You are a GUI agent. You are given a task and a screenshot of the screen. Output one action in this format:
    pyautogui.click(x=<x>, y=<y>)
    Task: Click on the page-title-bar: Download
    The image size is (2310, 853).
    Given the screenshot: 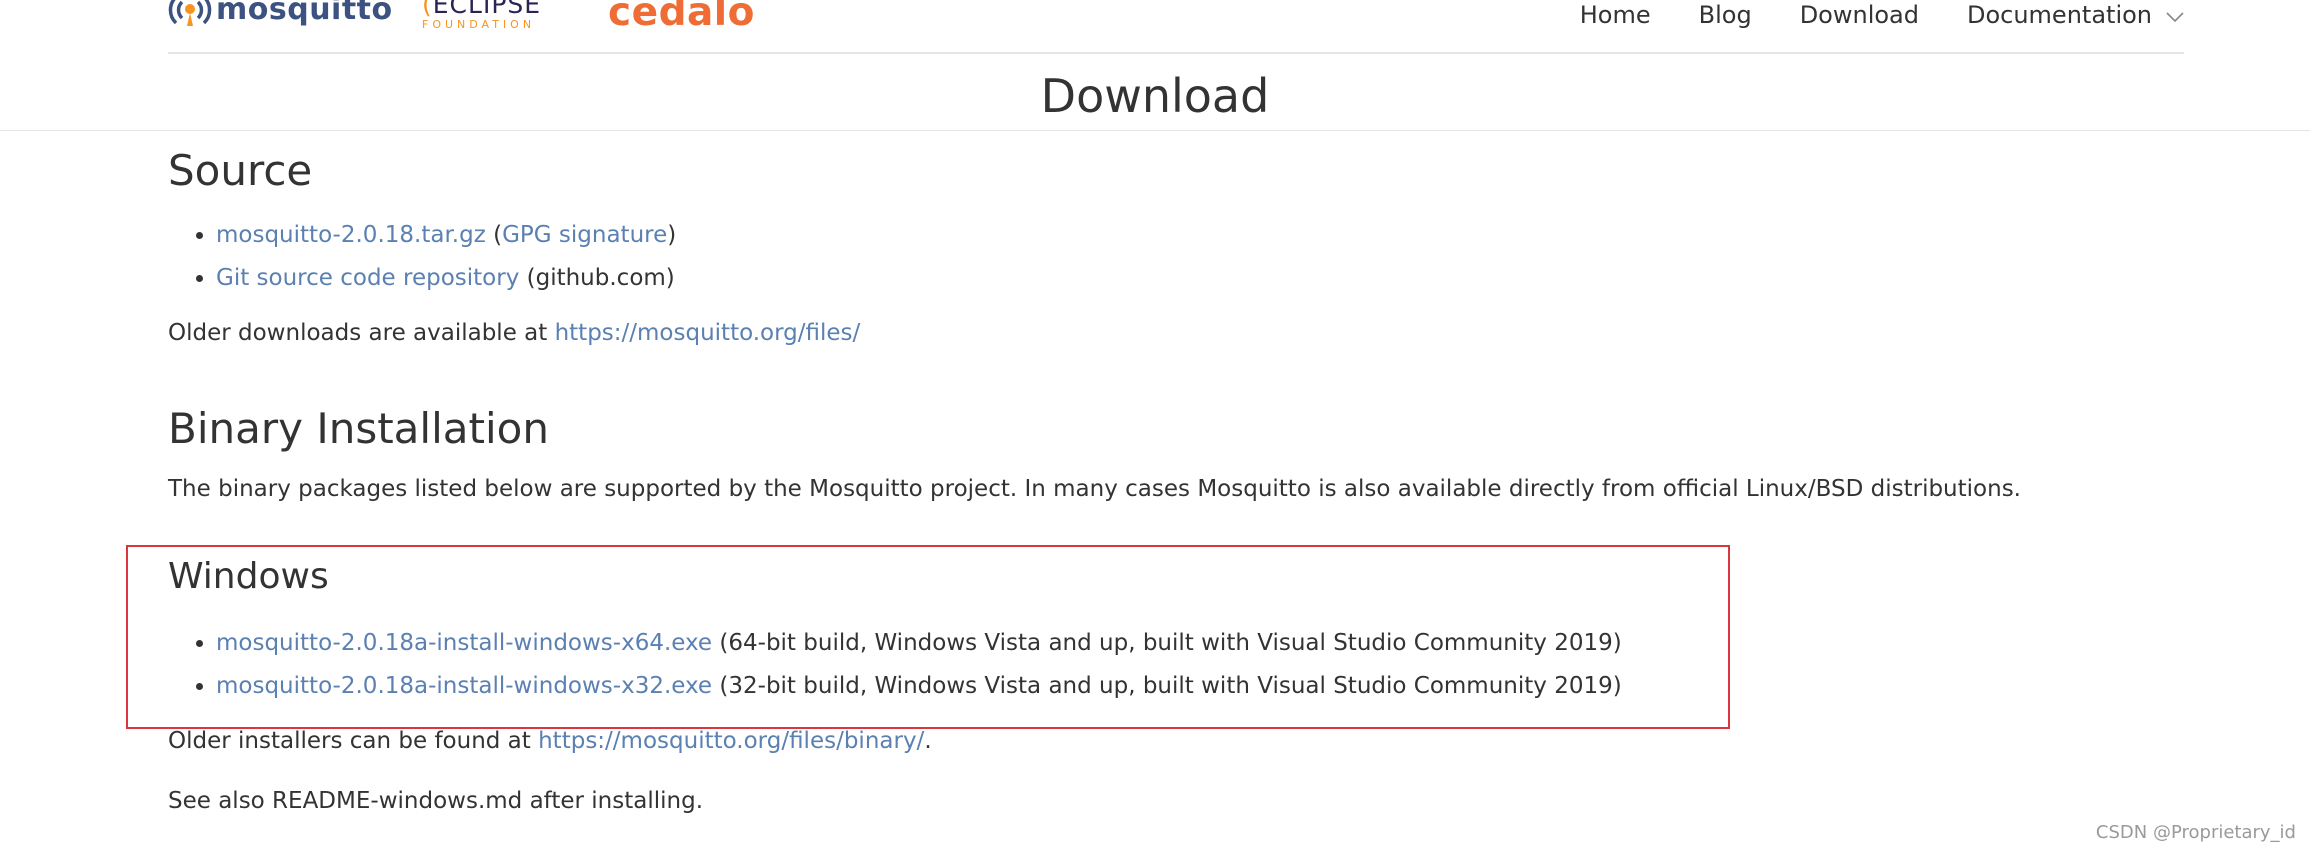 What is the action you would take?
    pyautogui.click(x=1155, y=95)
    